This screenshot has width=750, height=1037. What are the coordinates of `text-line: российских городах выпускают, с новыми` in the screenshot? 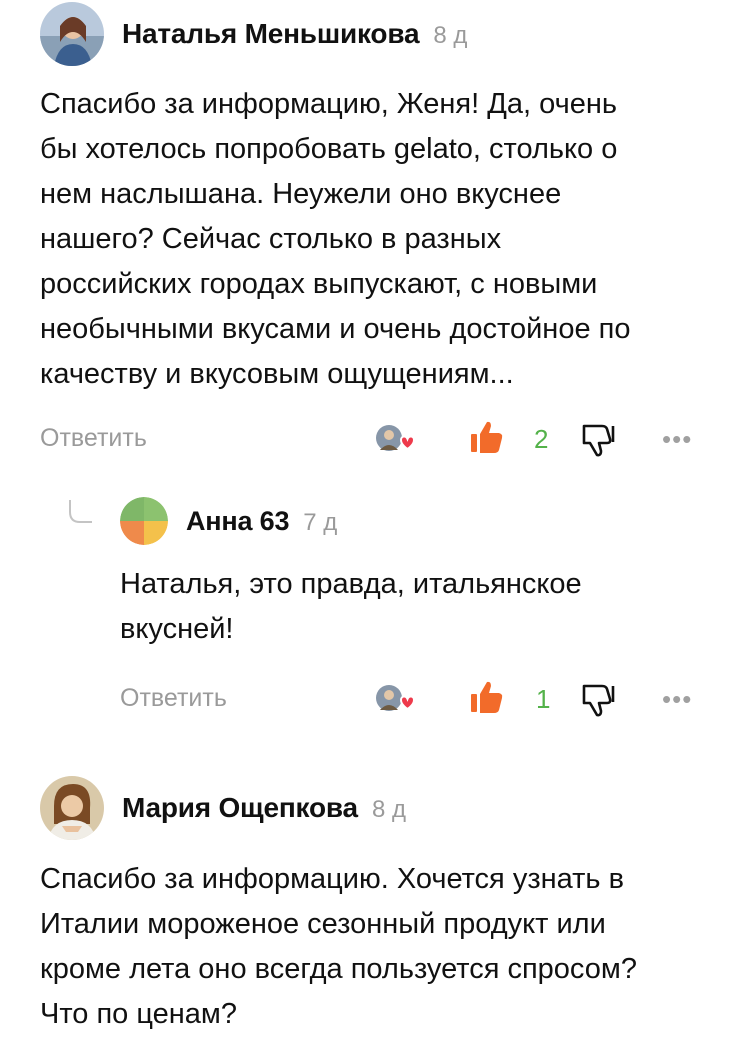 It's located at (319, 284).